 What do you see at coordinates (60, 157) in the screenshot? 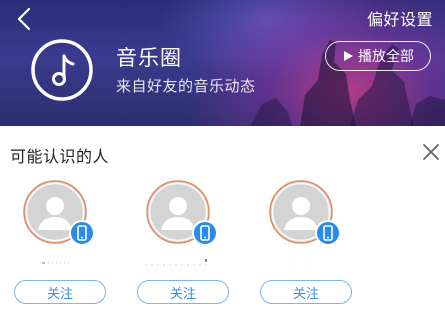
I see `panel-title: 可能认识的人` at bounding box center [60, 157].